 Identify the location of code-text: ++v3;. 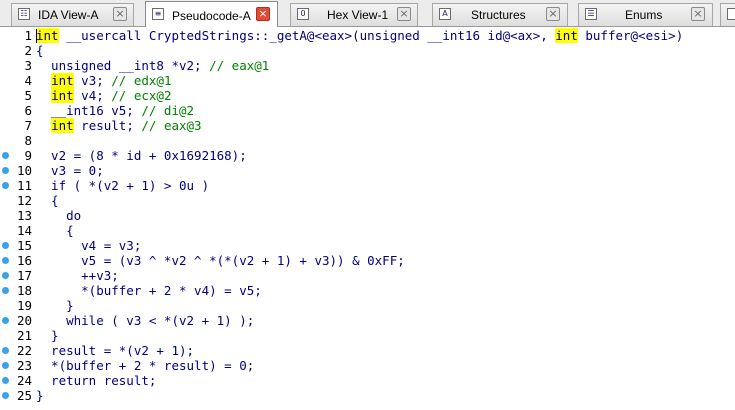
(77, 275).